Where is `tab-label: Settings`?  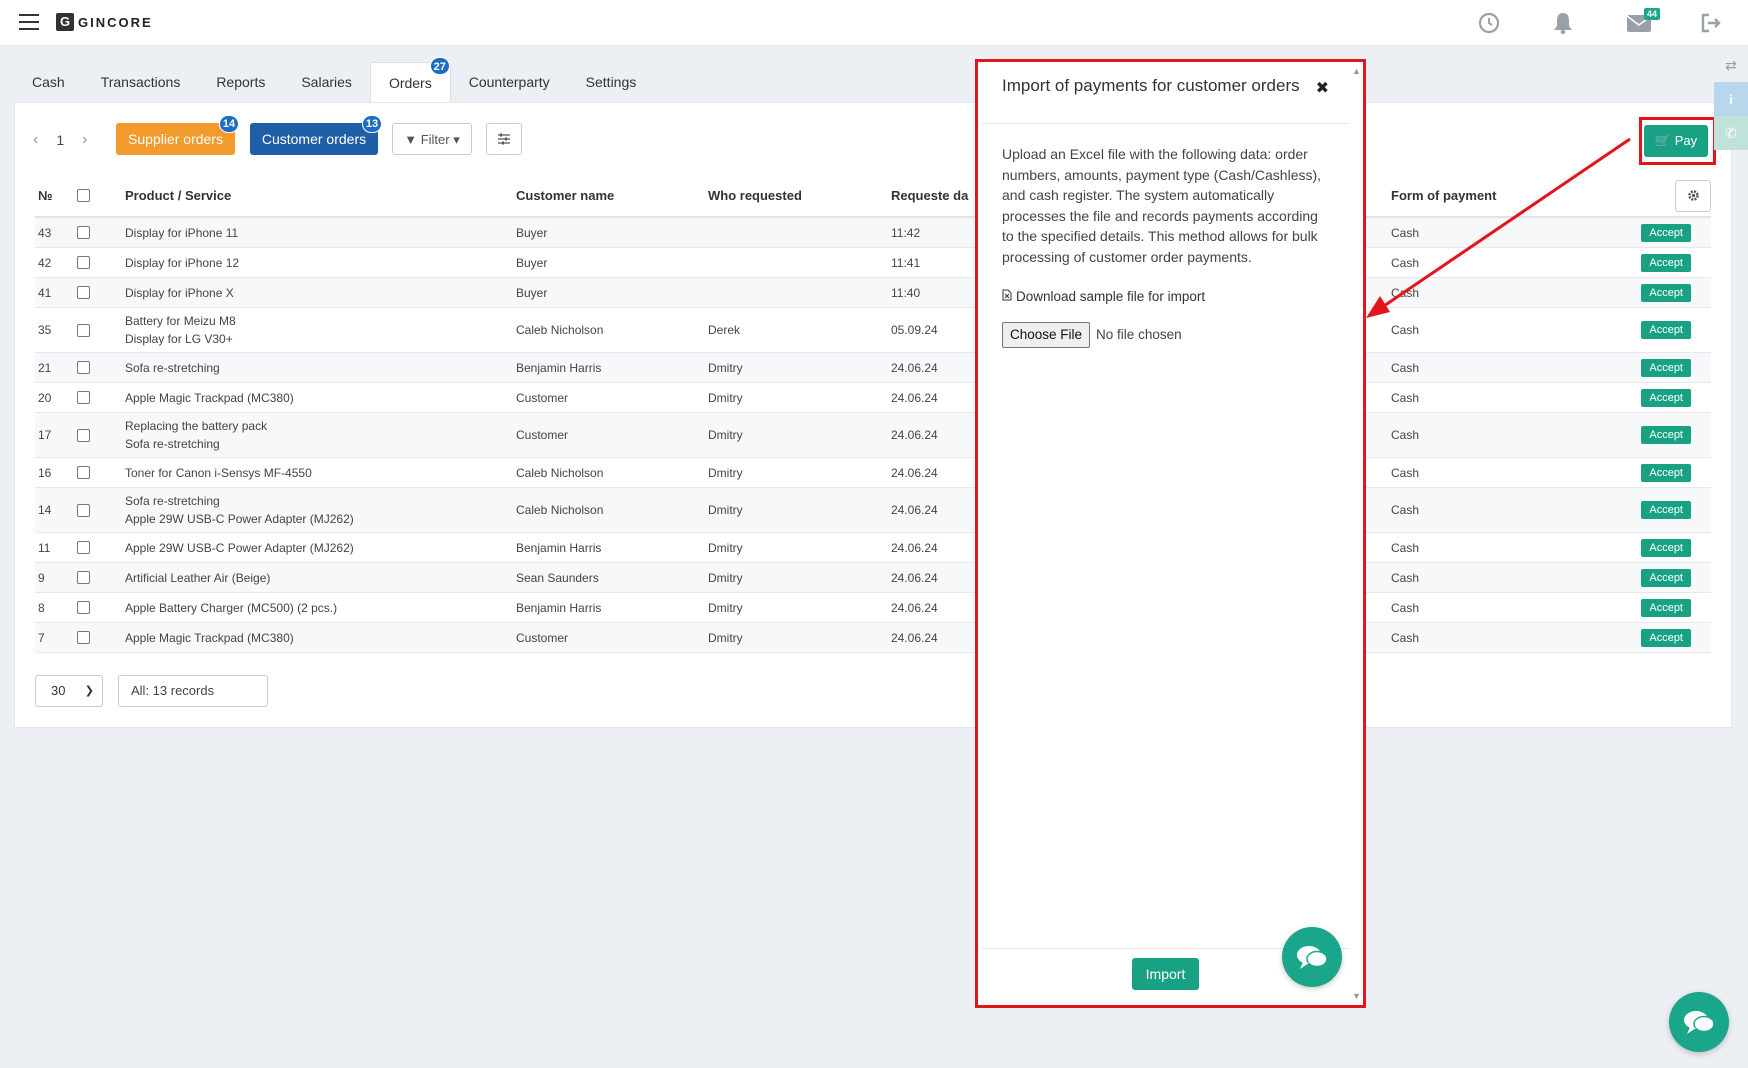
tab-label: Settings is located at coordinates (611, 82).